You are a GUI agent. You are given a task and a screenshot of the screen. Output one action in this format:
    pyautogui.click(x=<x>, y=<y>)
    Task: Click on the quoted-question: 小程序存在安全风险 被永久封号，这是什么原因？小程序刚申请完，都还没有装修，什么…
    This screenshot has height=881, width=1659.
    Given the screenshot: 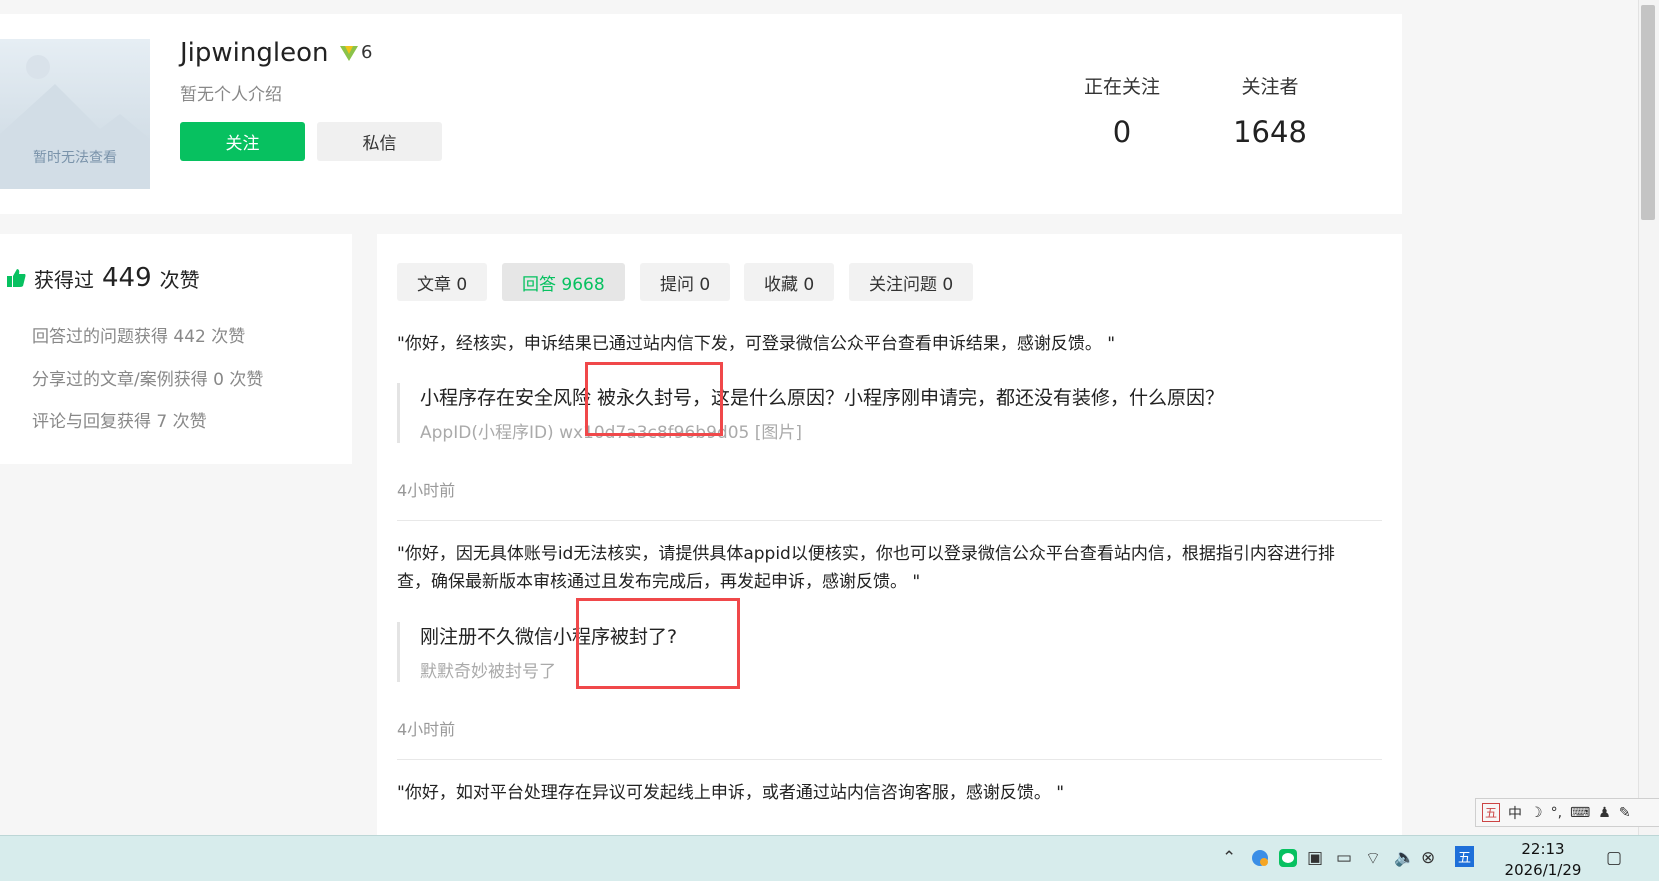 What is the action you would take?
    pyautogui.click(x=893, y=413)
    